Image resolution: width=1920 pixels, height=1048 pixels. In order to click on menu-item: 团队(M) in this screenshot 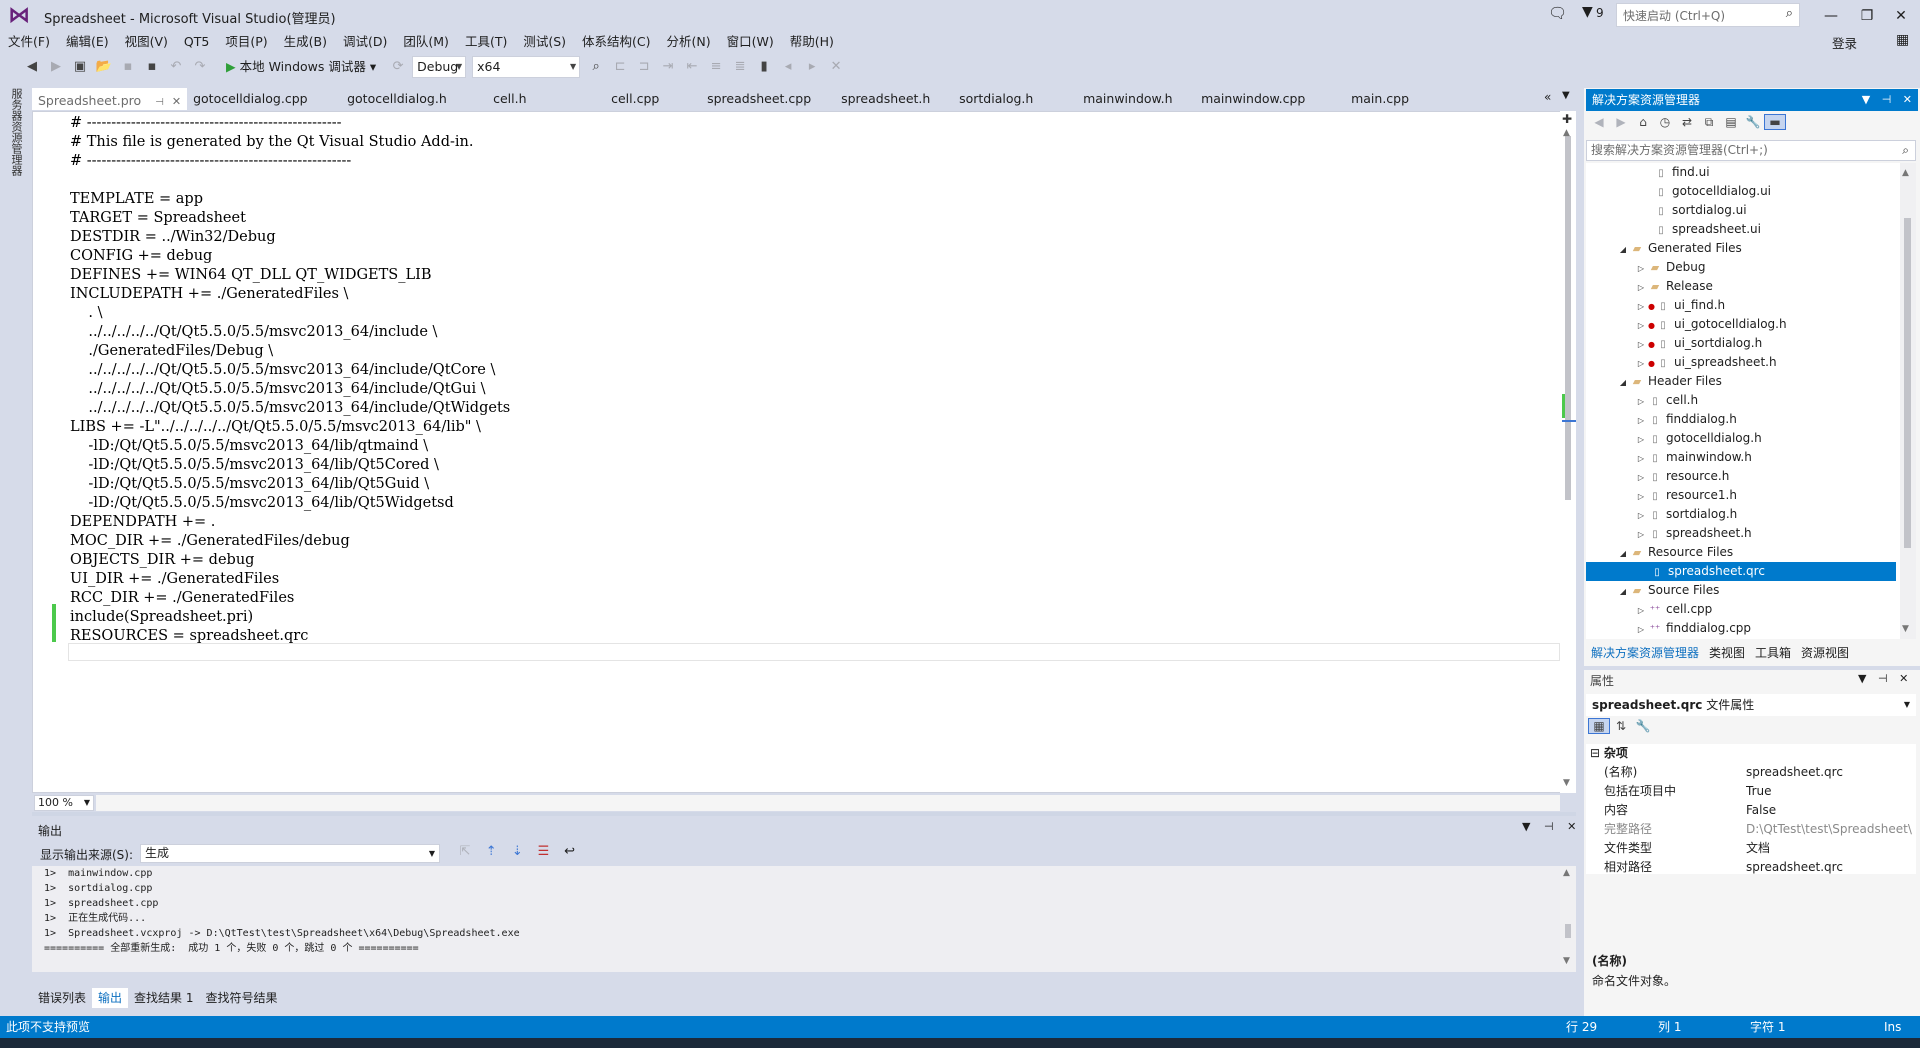, I will do `click(426, 42)`.